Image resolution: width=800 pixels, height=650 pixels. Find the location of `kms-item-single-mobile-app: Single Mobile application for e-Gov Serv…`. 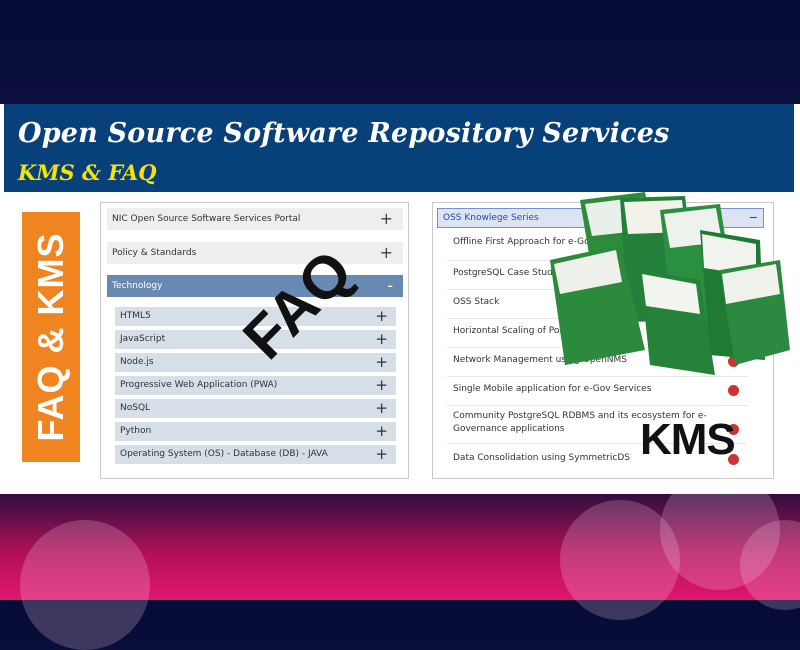

kms-item-single-mobile-app: Single Mobile application for e-Gov Serv… is located at coordinates (597, 391).